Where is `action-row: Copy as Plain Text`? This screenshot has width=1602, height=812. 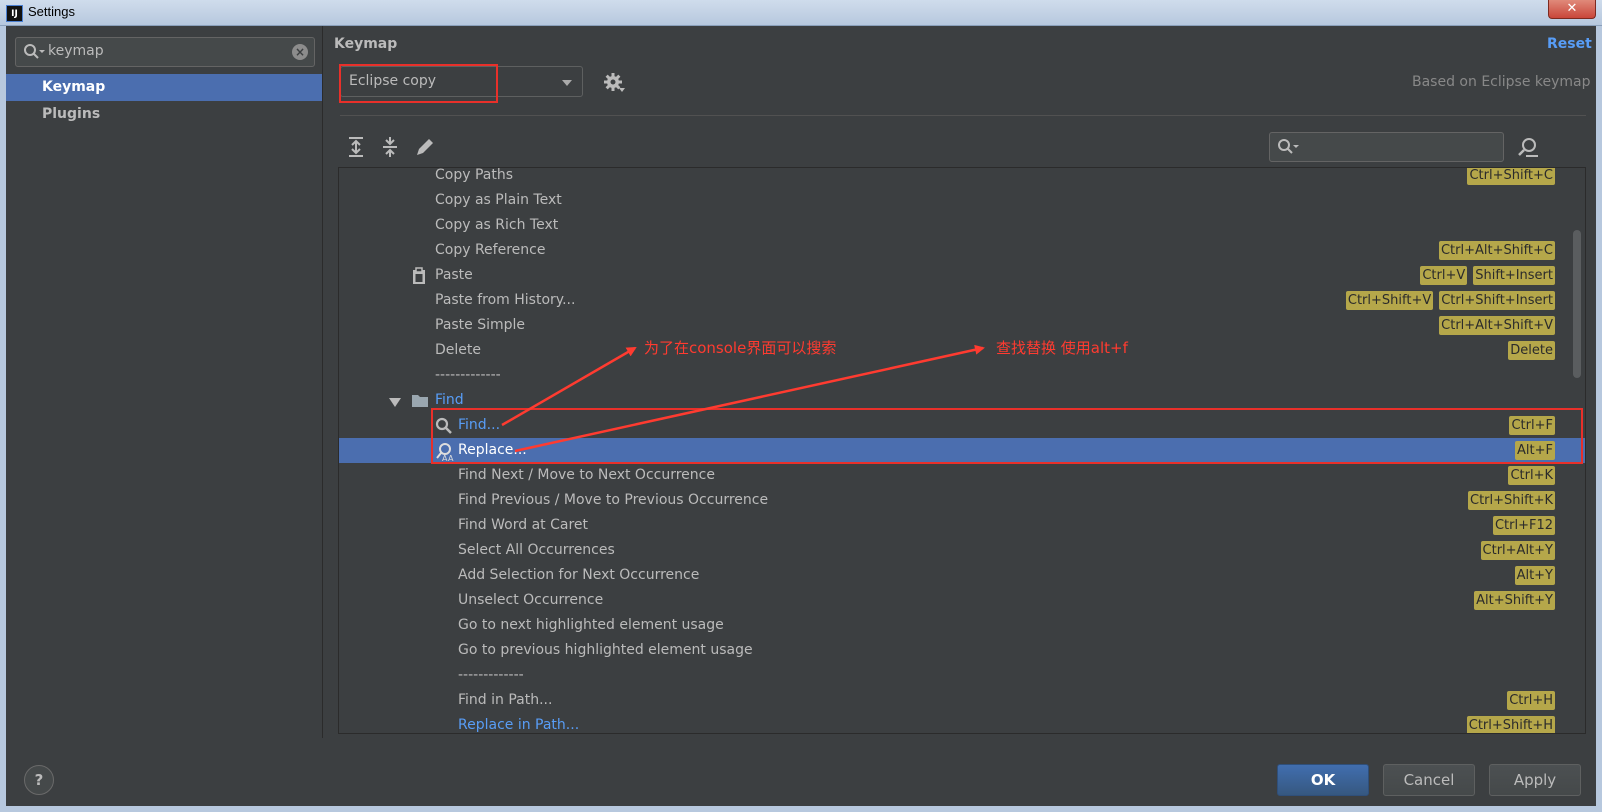
action-row: Copy as Plain Text is located at coordinates (962, 200).